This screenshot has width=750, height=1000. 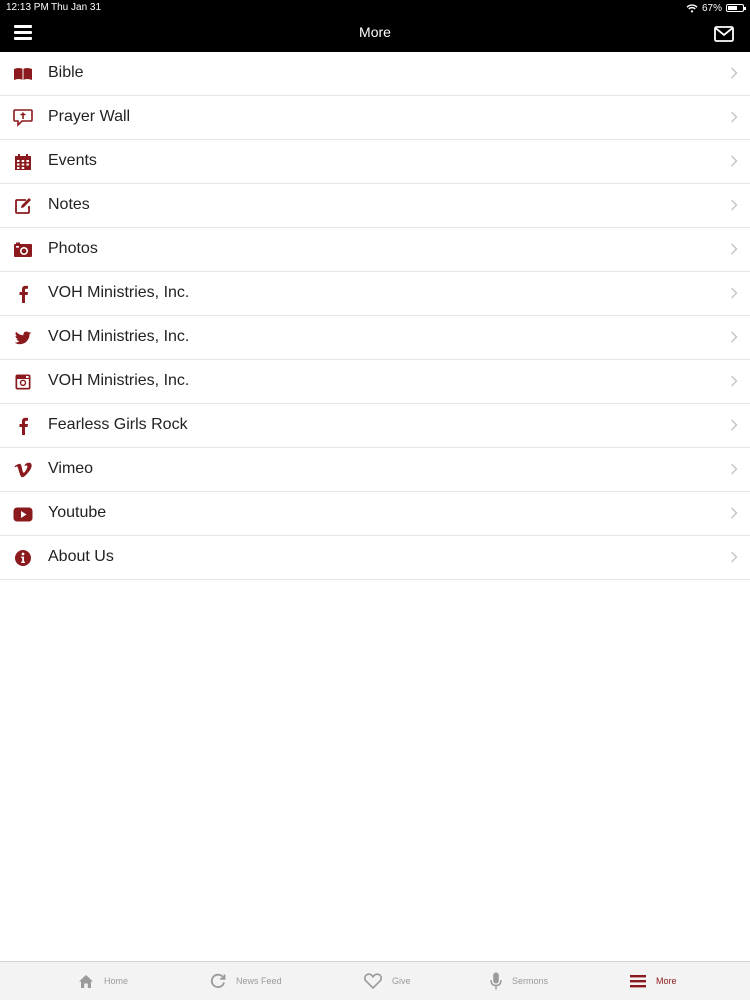 What do you see at coordinates (71, 468) in the screenshot?
I see `menu-item-label: Vimeo` at bounding box center [71, 468].